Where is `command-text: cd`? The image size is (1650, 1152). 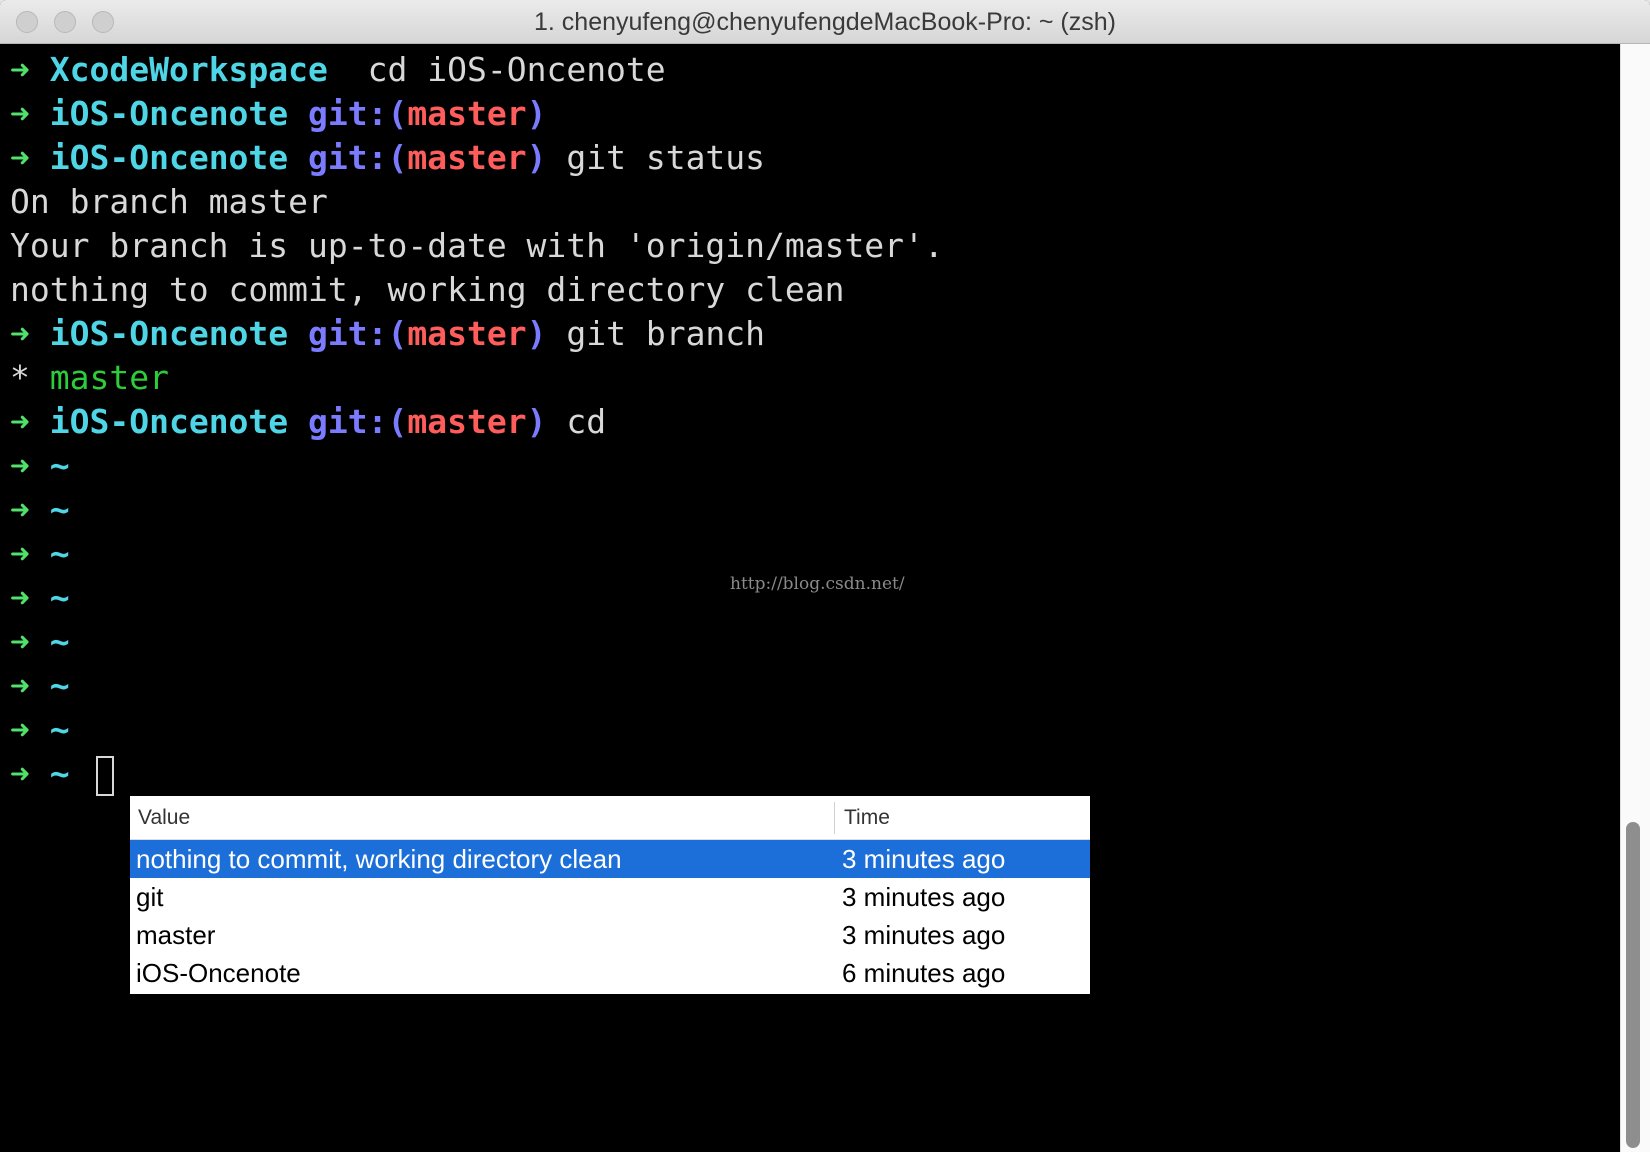
command-text: cd is located at coordinates (586, 421).